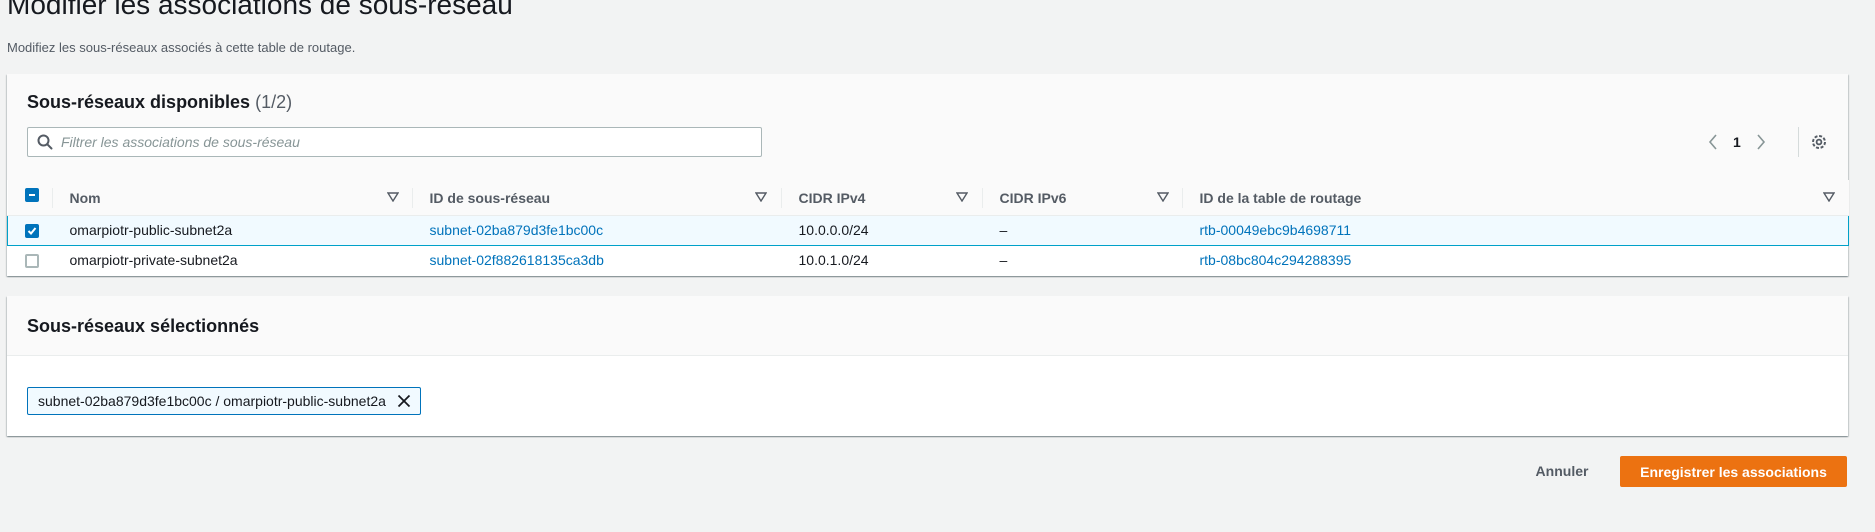 The image size is (1875, 532). I want to click on pager-divider, so click(1798, 142).